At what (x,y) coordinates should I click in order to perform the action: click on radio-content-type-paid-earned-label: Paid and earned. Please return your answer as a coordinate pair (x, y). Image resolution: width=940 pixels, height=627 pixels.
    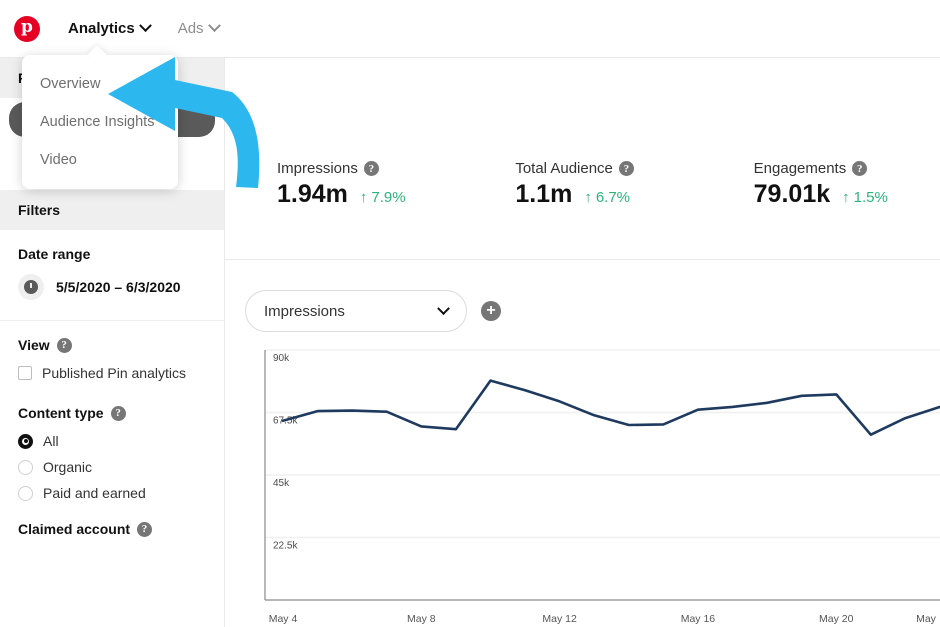
    Looking at the image, I should click on (94, 493).